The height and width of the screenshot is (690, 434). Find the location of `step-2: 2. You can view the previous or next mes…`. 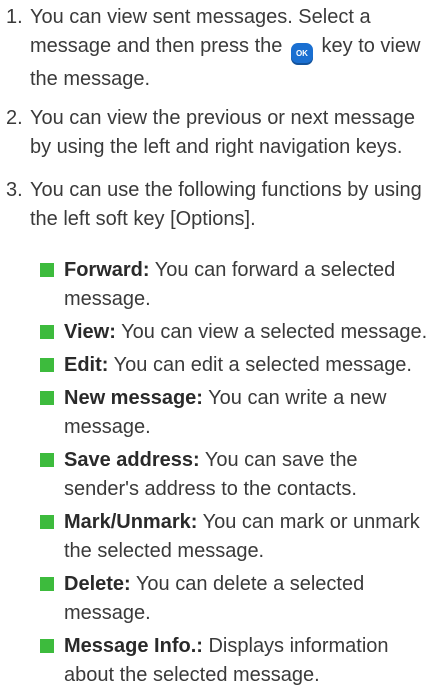

step-2: 2. You can view the previous or next mes… is located at coordinates (216, 133).